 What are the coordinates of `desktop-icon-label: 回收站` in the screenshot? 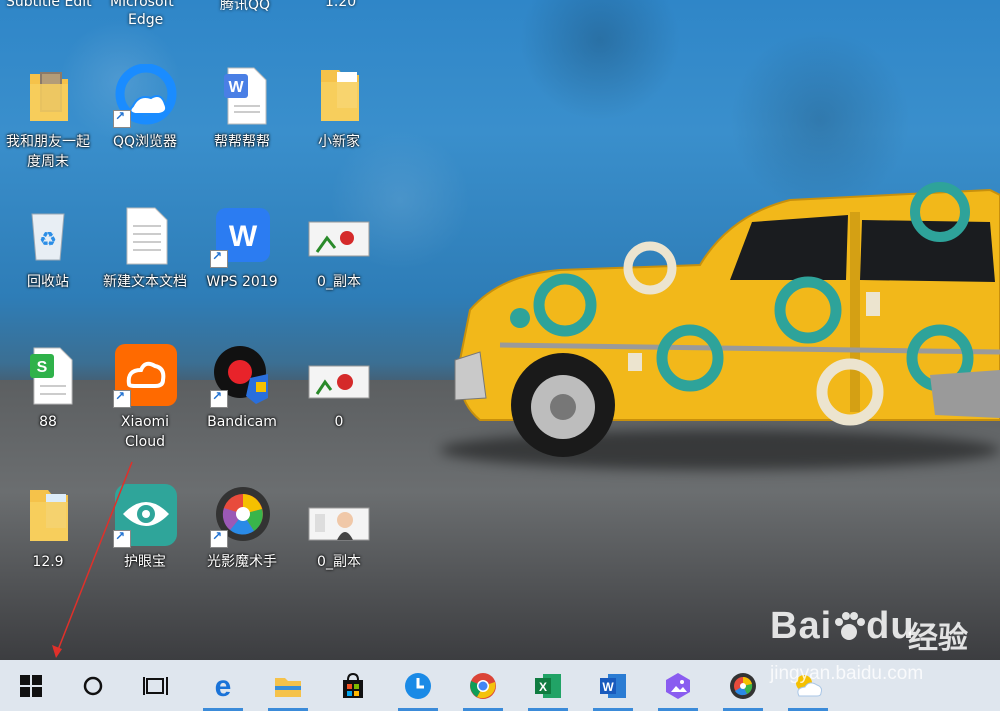 It's located at (48, 282).